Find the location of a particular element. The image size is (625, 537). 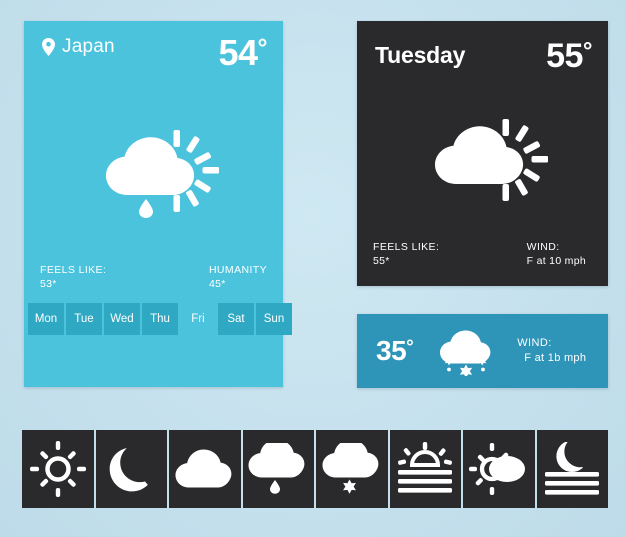

location-pin-icon is located at coordinates (48, 46).